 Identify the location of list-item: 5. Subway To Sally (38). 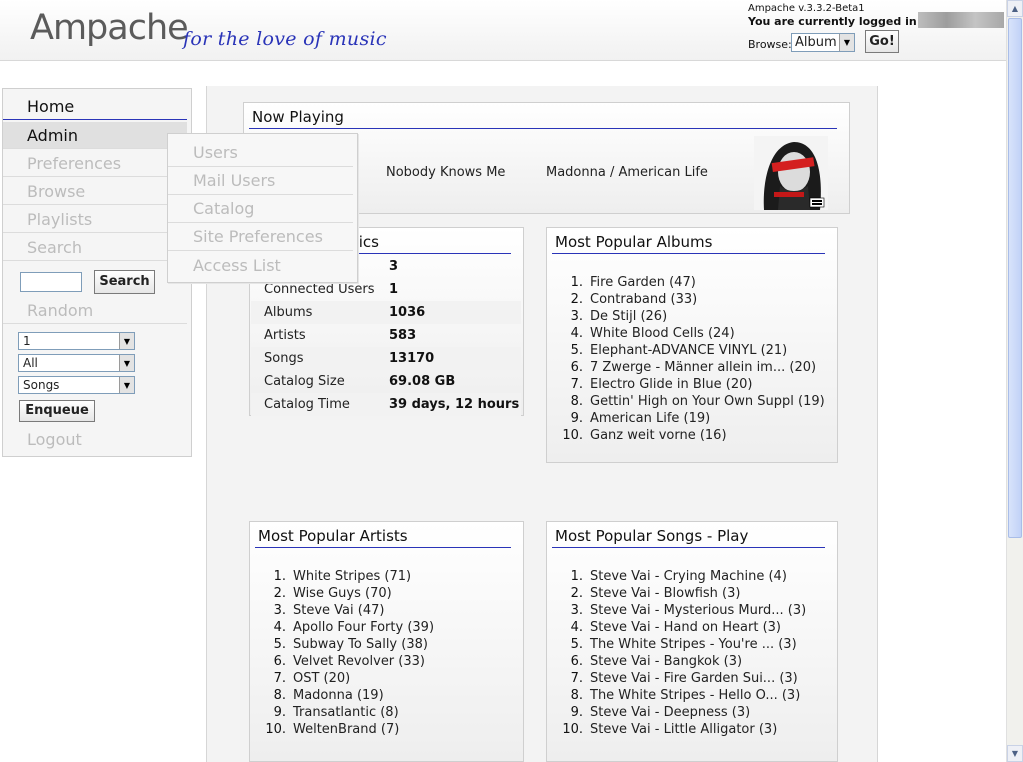
(346, 644).